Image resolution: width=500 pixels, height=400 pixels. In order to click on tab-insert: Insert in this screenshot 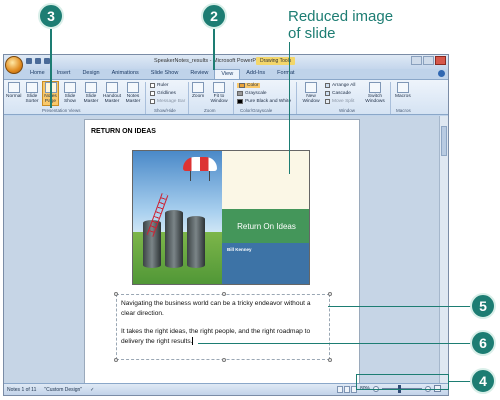, I will do `click(64, 74)`.